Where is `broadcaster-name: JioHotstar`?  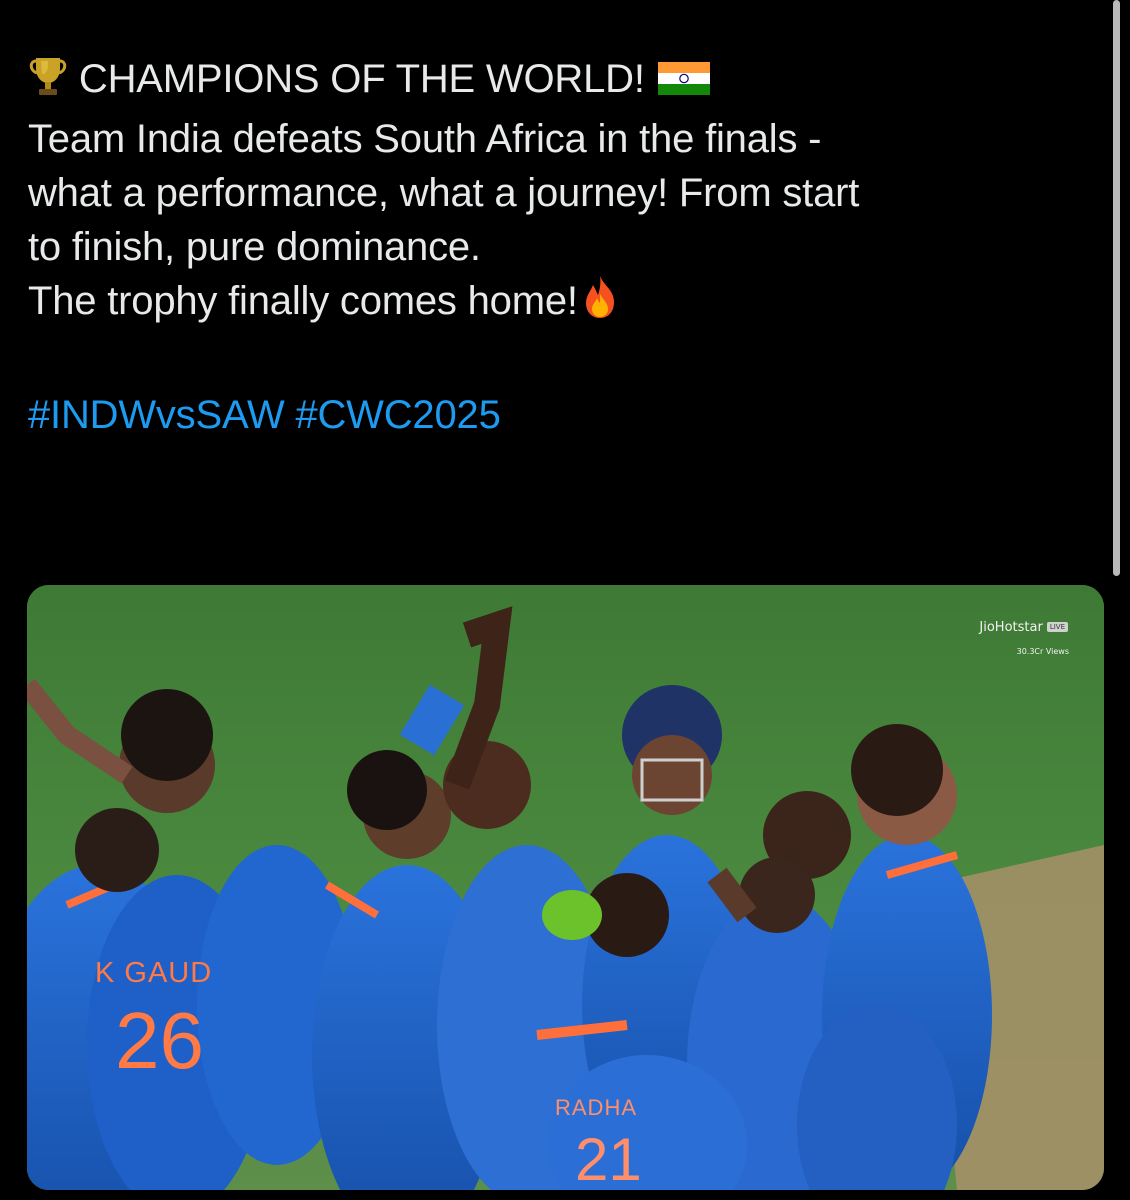
broadcaster-name: JioHotstar is located at coordinates (1011, 627).